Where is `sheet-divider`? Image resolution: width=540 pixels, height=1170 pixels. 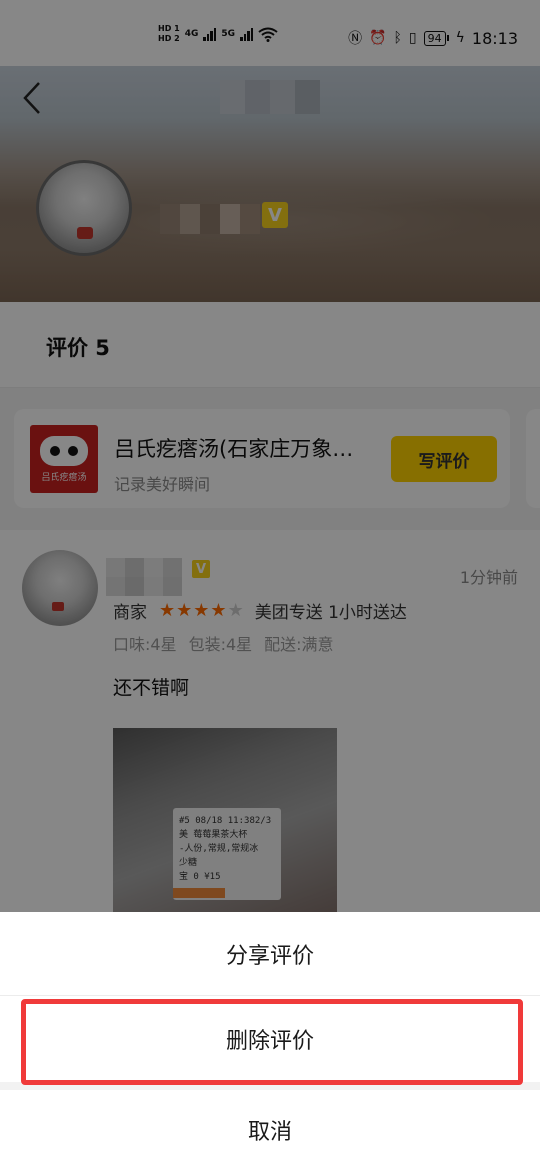
sheet-divider is located at coordinates (270, 1086).